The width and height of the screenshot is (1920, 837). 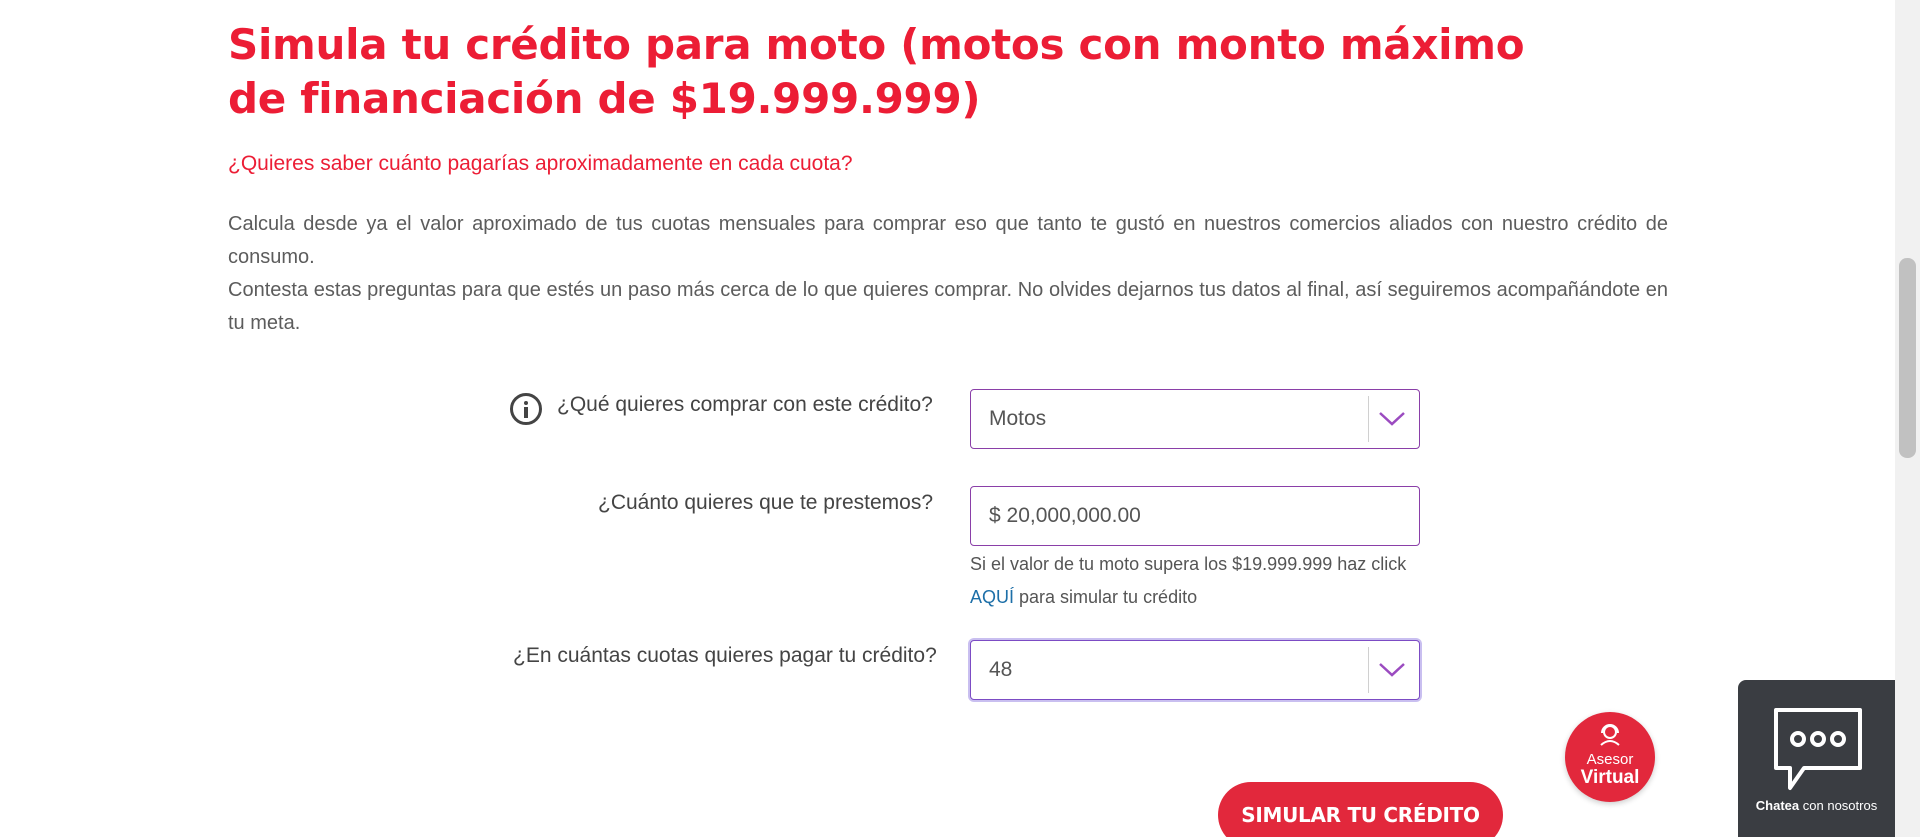 I want to click on chat-widget: Chatea con nosotros, so click(x=1816, y=758).